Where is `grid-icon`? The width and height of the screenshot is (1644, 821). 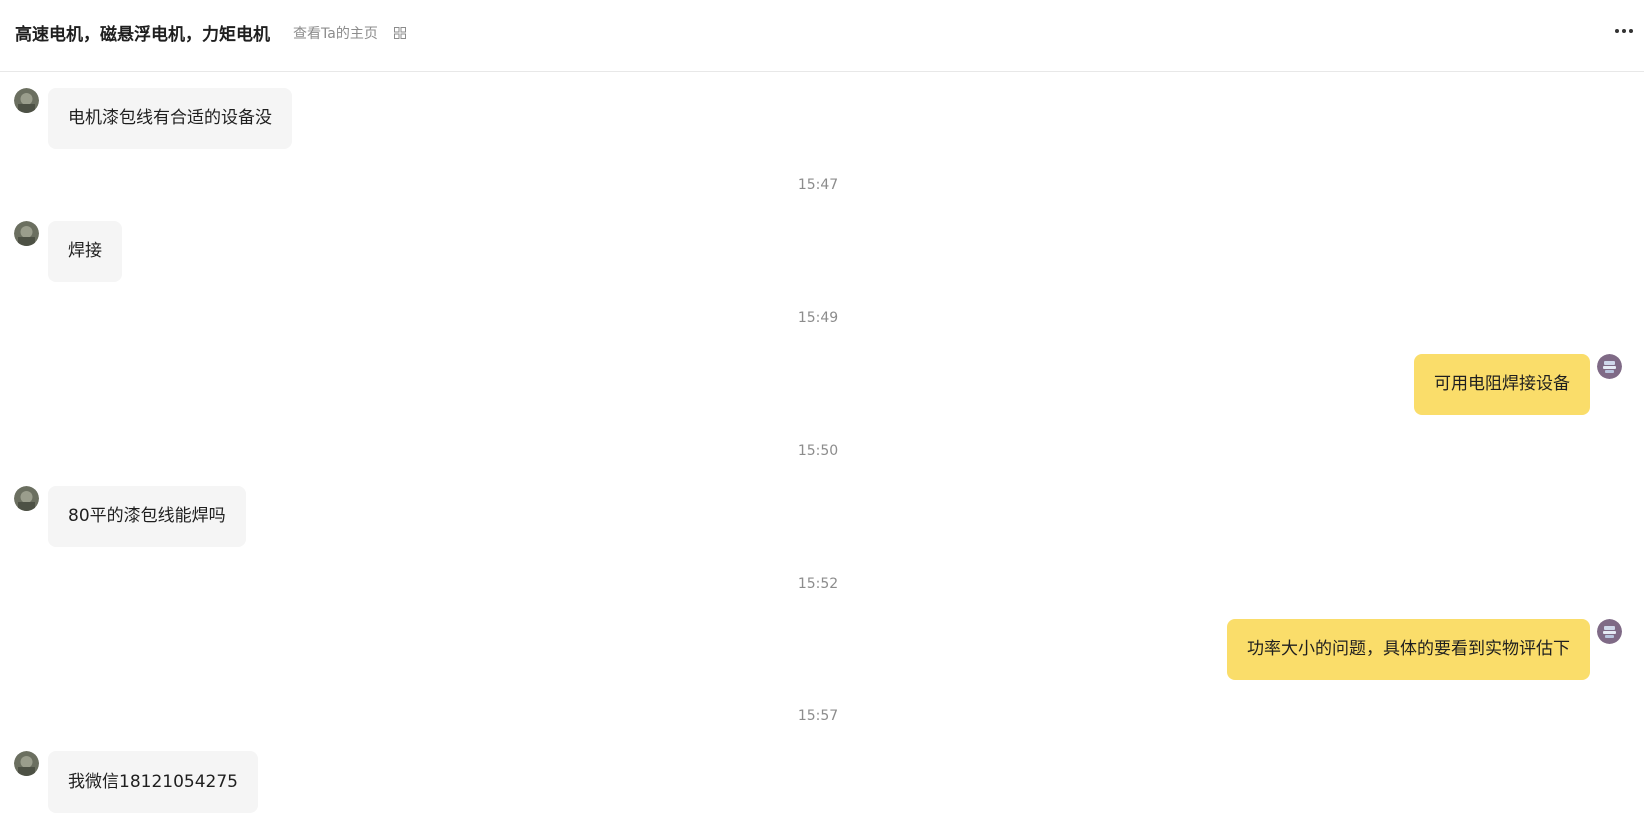
grid-icon is located at coordinates (400, 33).